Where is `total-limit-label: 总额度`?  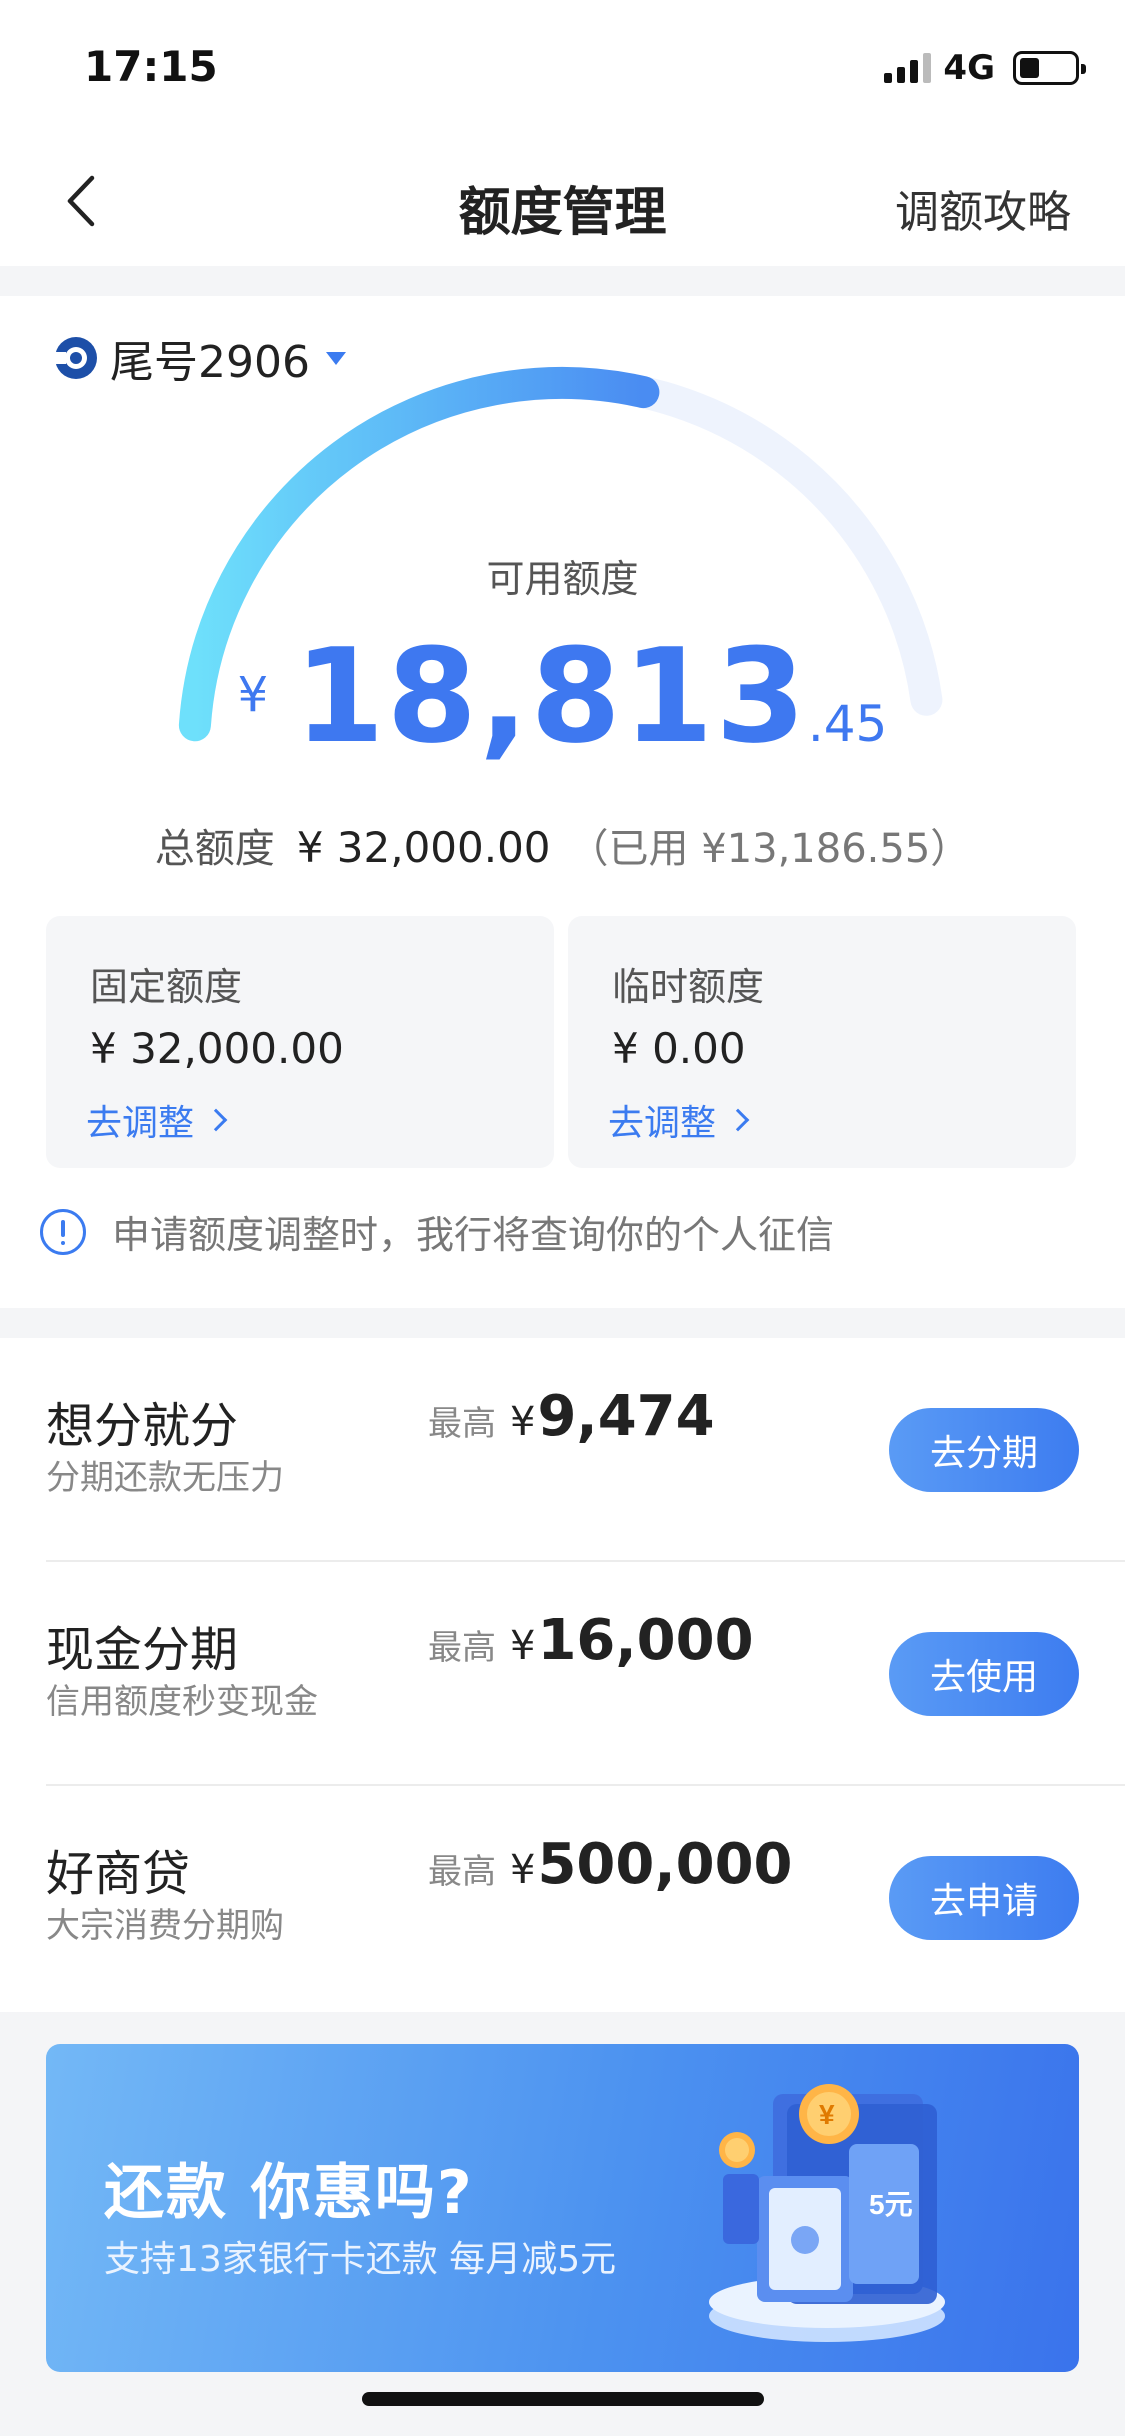 total-limit-label: 总额度 is located at coordinates (214, 849).